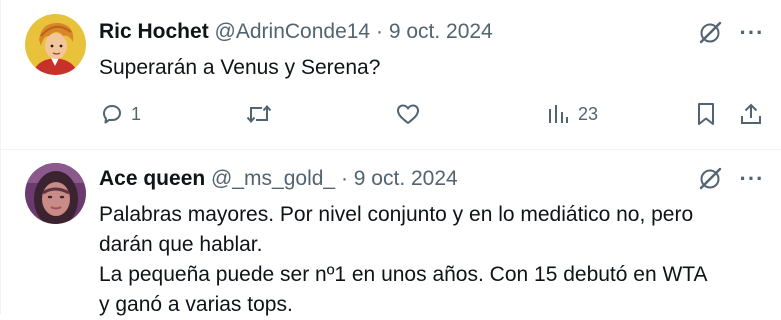 The height and width of the screenshot is (320, 781). Describe the element at coordinates (588, 114) in the screenshot. I see `view-count: 23` at that location.